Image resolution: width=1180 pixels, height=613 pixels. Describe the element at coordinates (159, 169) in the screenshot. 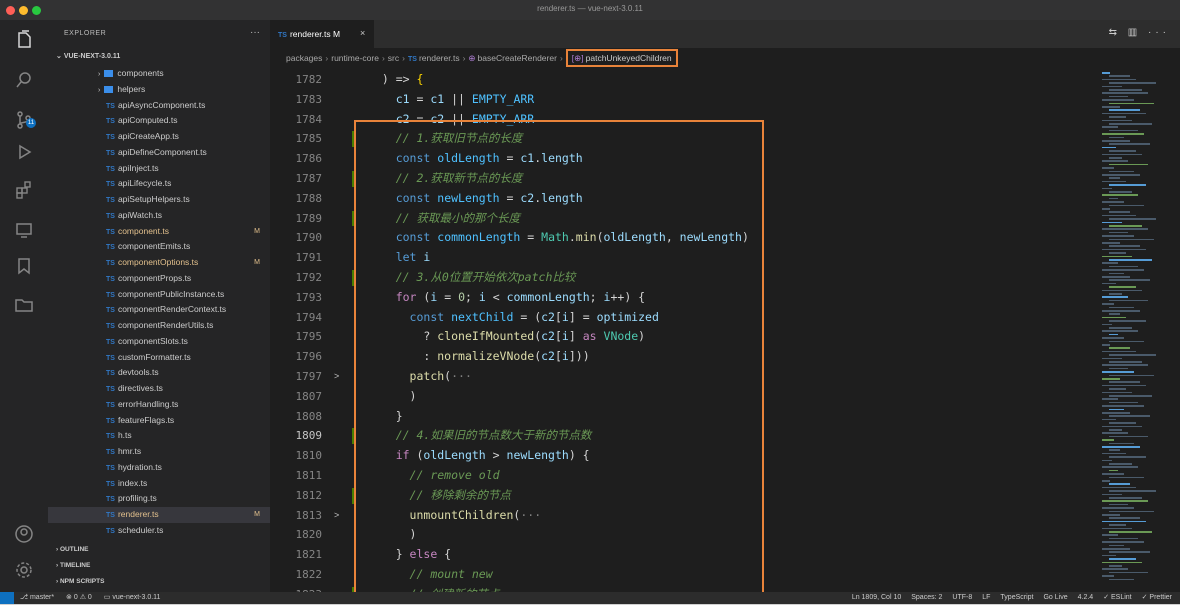

I see `tree-file: TS apiInject.ts` at that location.